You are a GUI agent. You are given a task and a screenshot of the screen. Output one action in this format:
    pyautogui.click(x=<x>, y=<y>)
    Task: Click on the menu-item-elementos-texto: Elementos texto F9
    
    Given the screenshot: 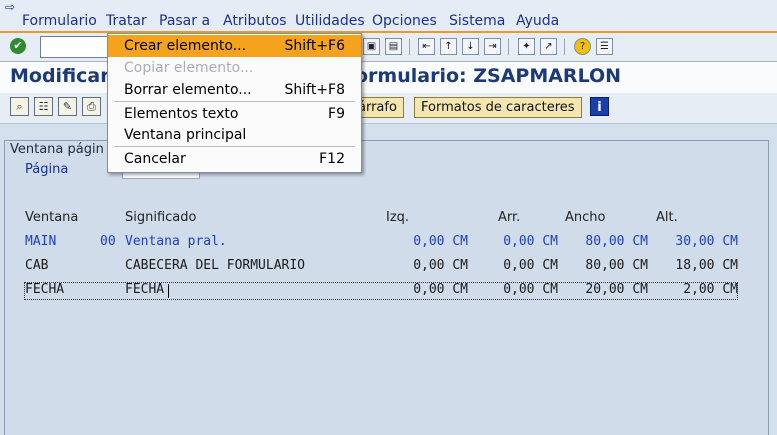 What is the action you would take?
    pyautogui.click(x=234, y=114)
    